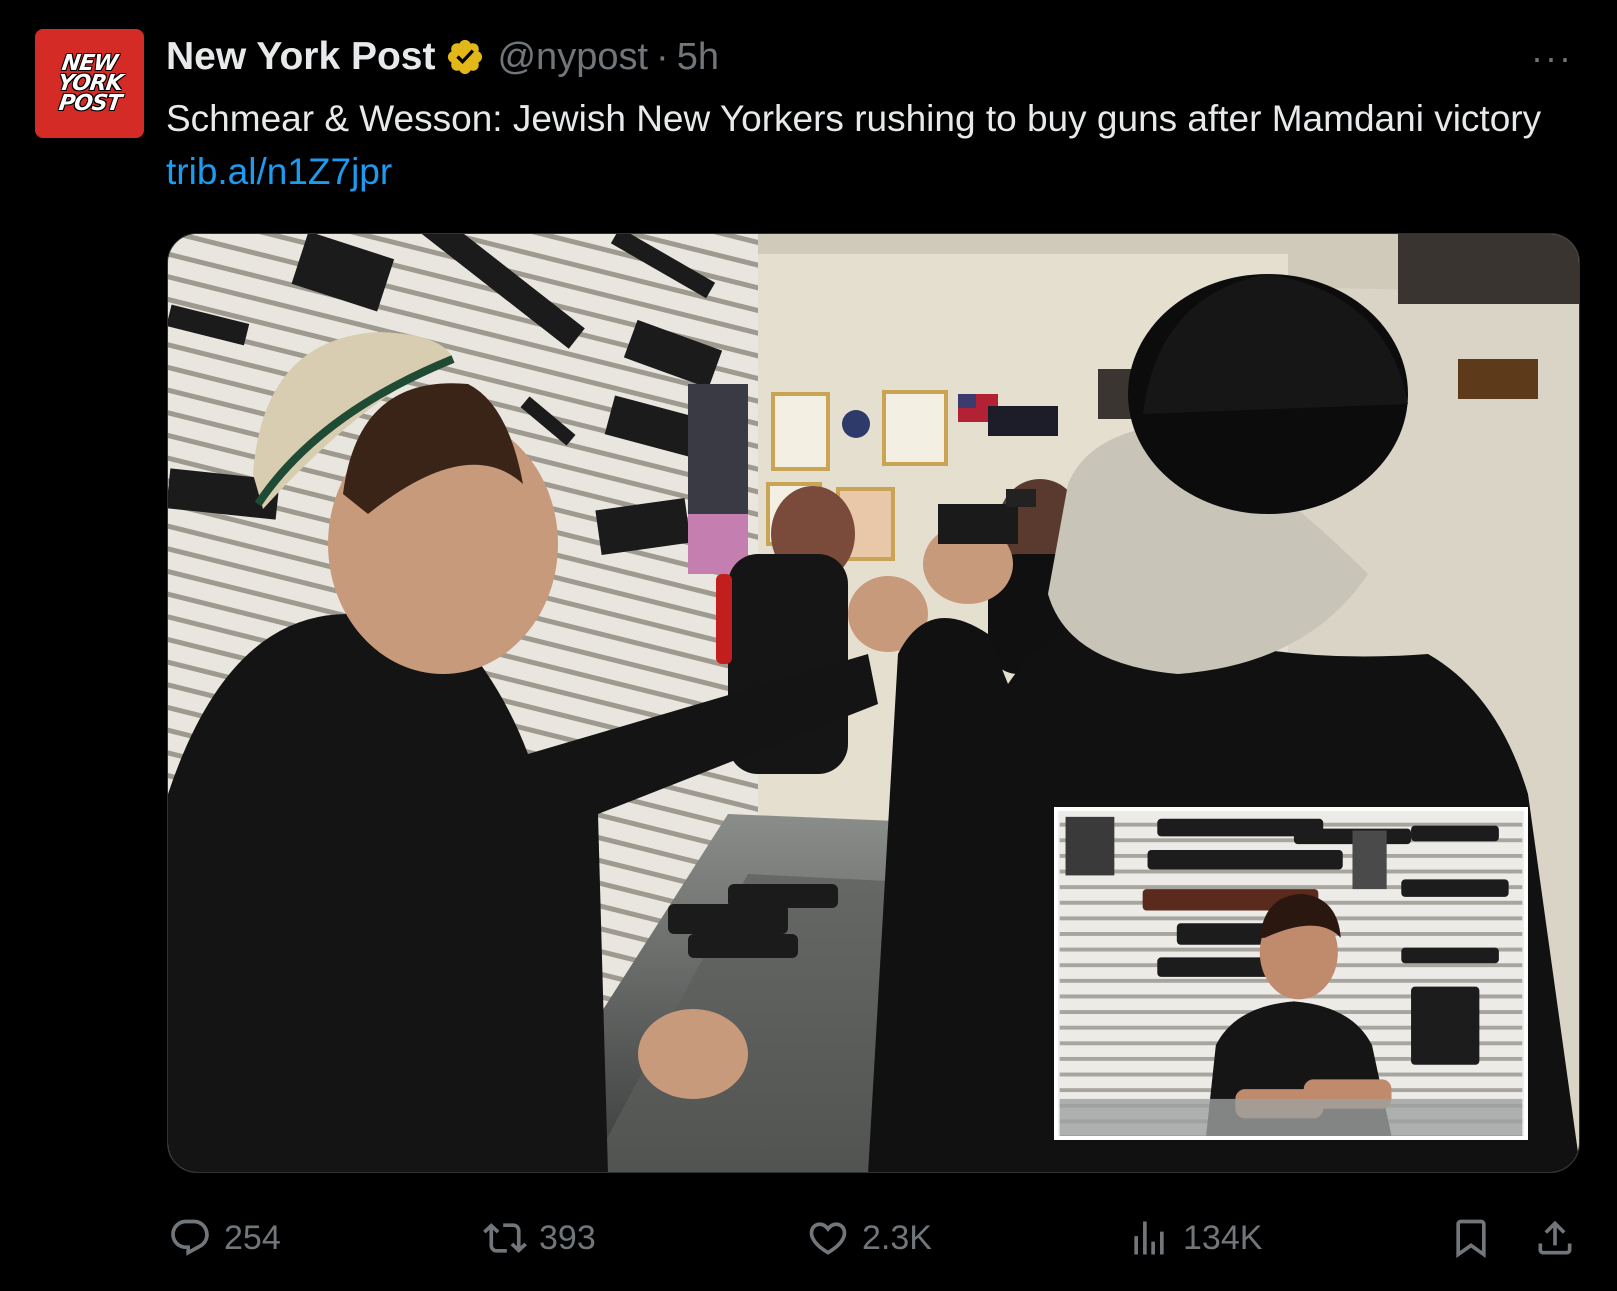  I want to click on bookmark-button, so click(1471, 1238).